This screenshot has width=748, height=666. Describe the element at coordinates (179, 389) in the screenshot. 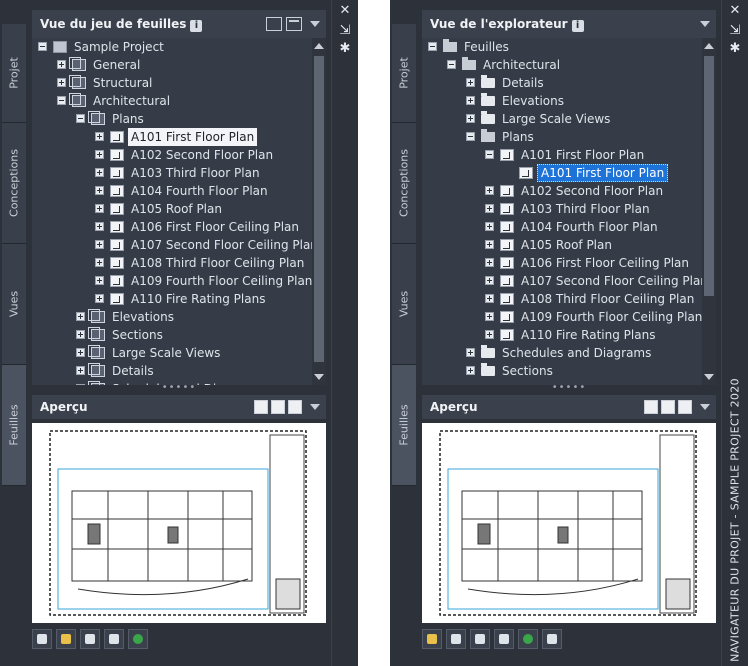

I see `panel-splitter: •••••` at that location.